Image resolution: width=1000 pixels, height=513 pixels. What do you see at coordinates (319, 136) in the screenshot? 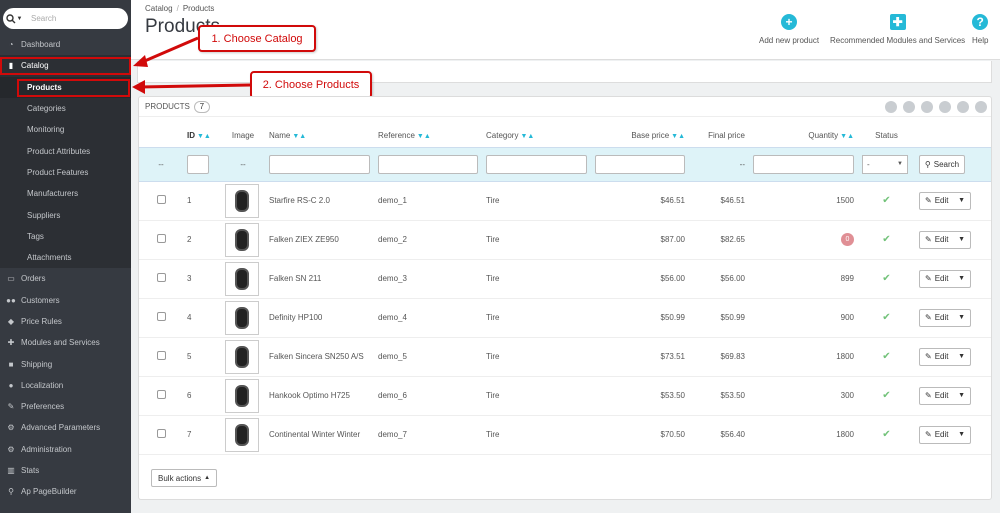
I see `col-name: Name ▼▲` at bounding box center [319, 136].